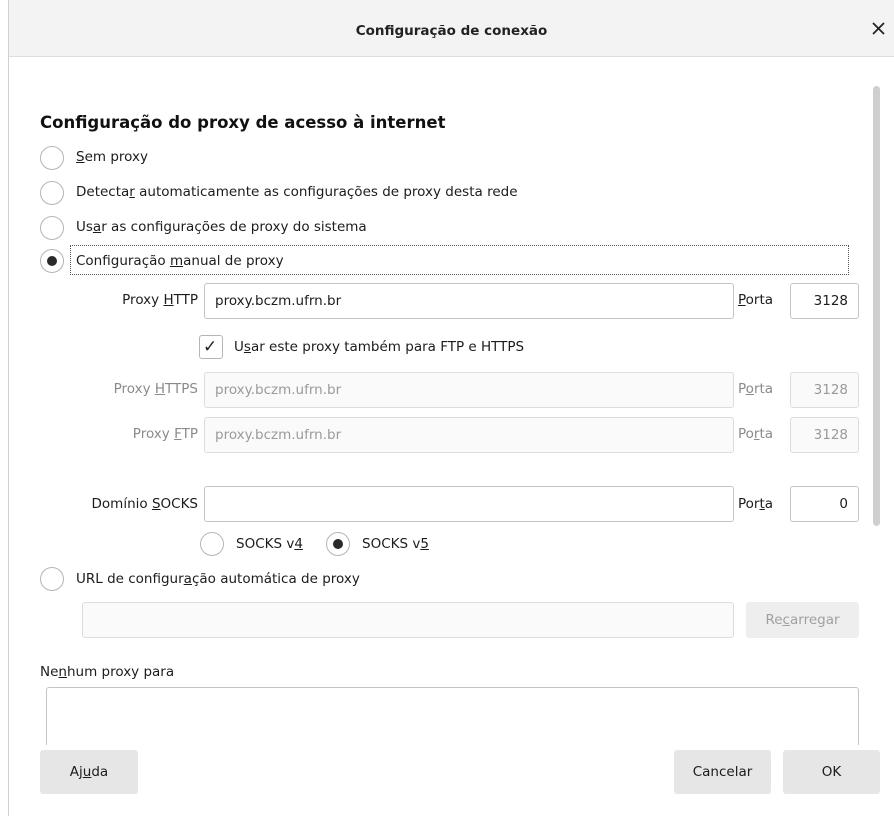 The height and width of the screenshot is (816, 894). Describe the element at coordinates (722, 772) in the screenshot. I see `cancel-button: Cancelar` at that location.